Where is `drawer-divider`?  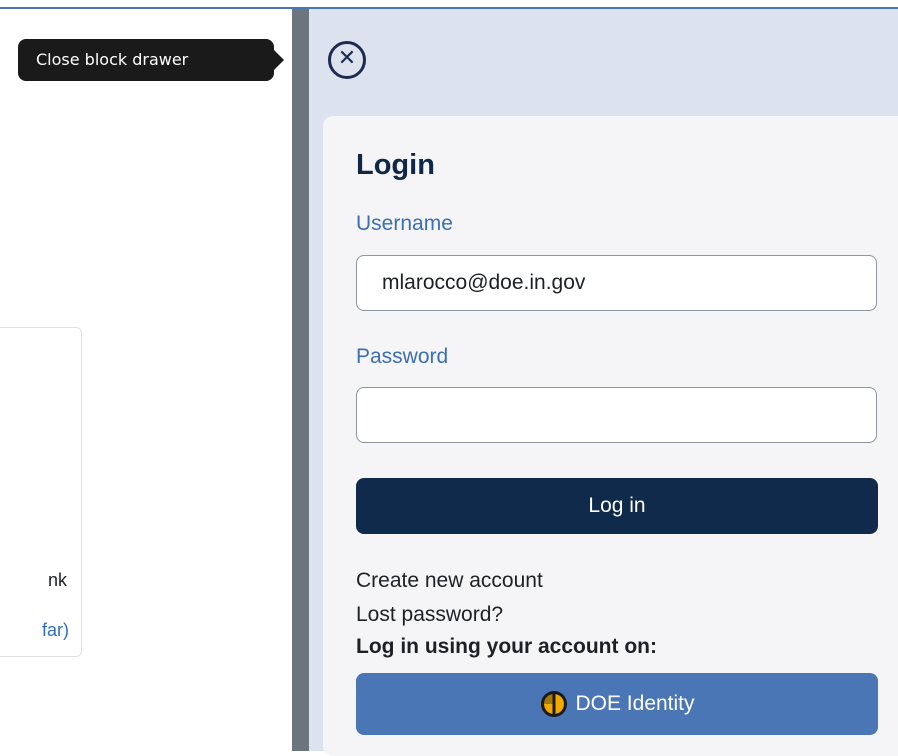 drawer-divider is located at coordinates (300, 380).